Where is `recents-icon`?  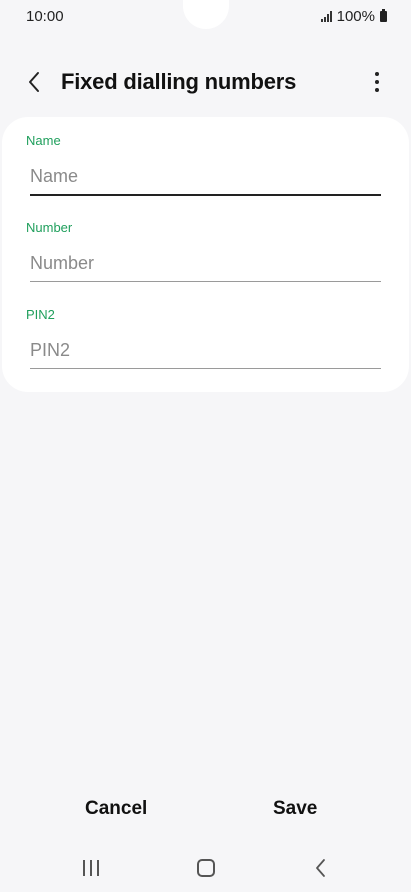
recents-icon is located at coordinates (91, 868).